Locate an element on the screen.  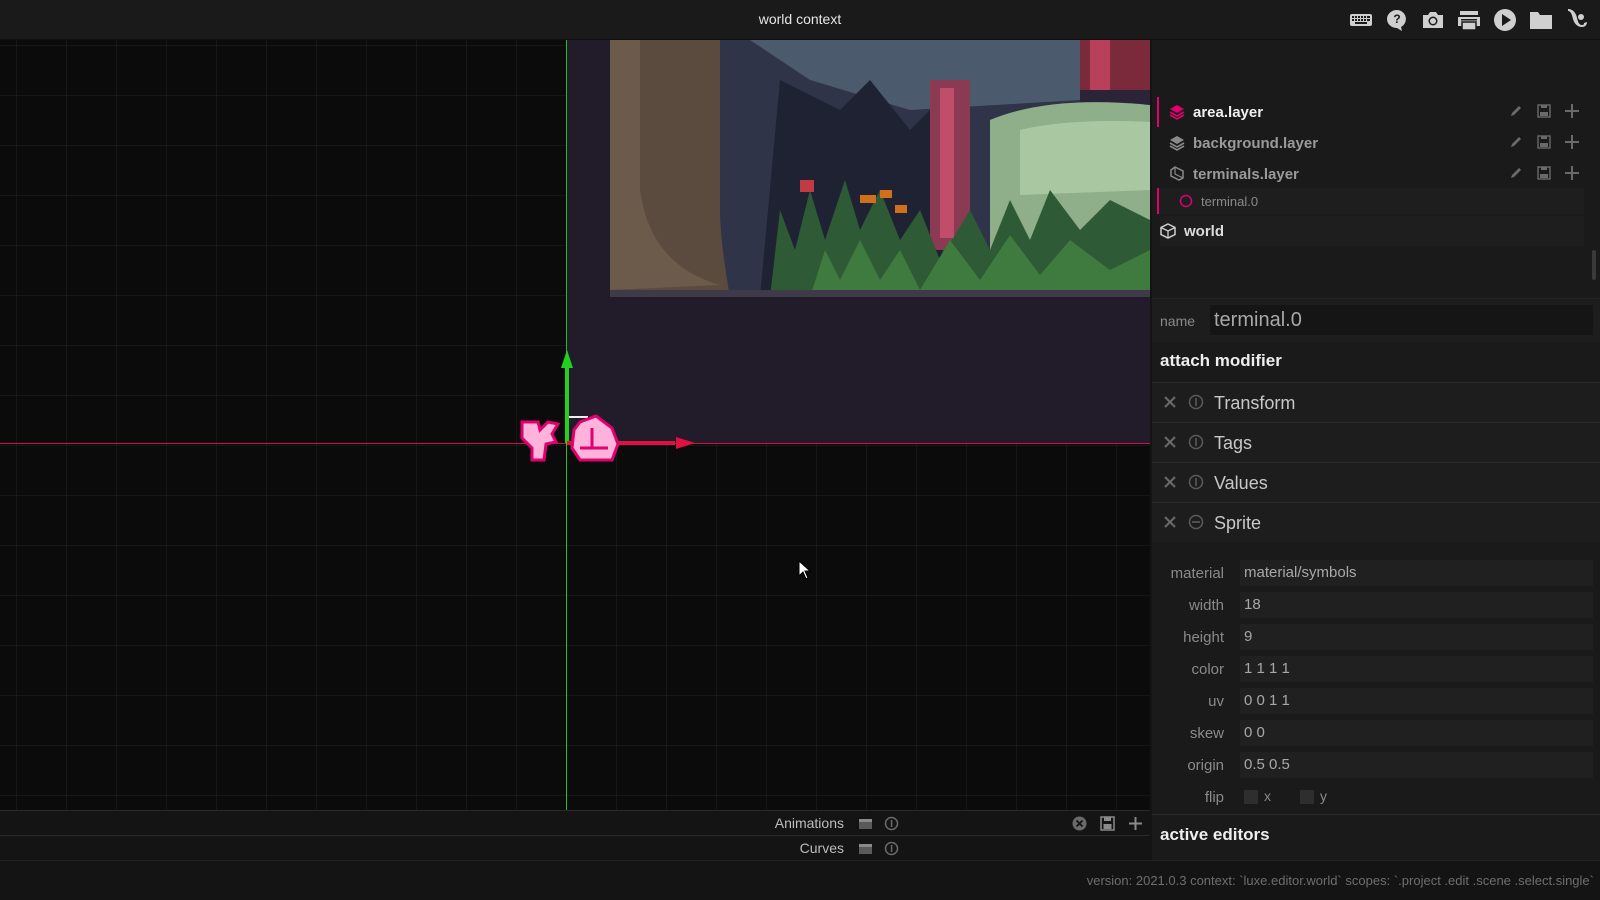
modifier-transform: Transform is located at coordinates (1376, 402).